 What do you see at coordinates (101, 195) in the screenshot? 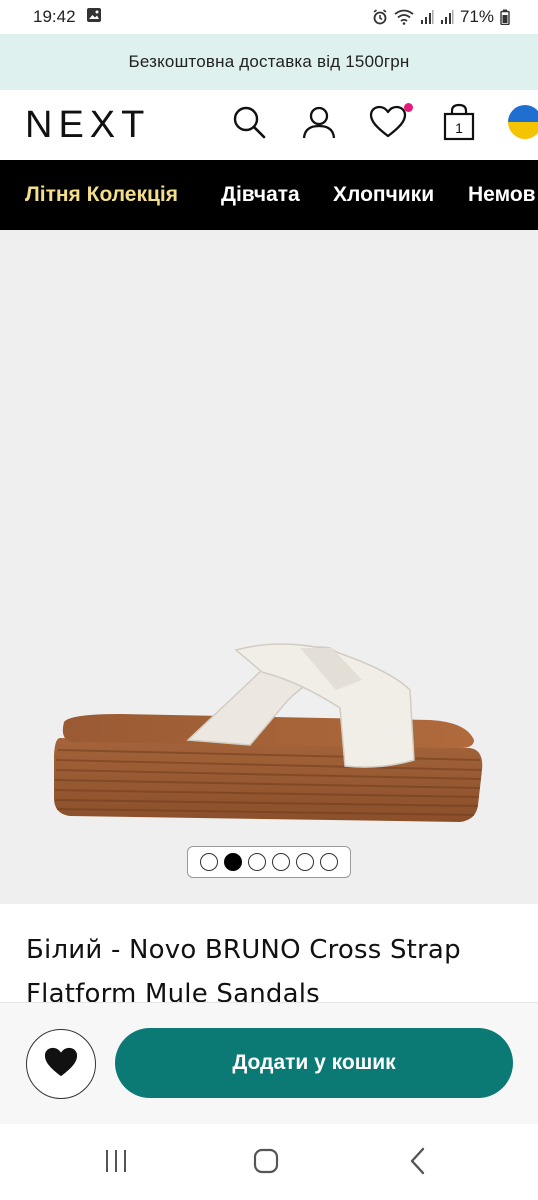
I see `nav-item-summer-collection: Літня Колекція` at bounding box center [101, 195].